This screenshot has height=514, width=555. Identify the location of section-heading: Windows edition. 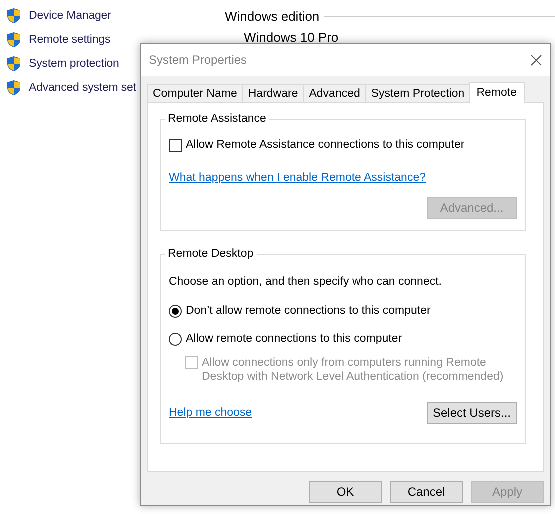
(272, 16).